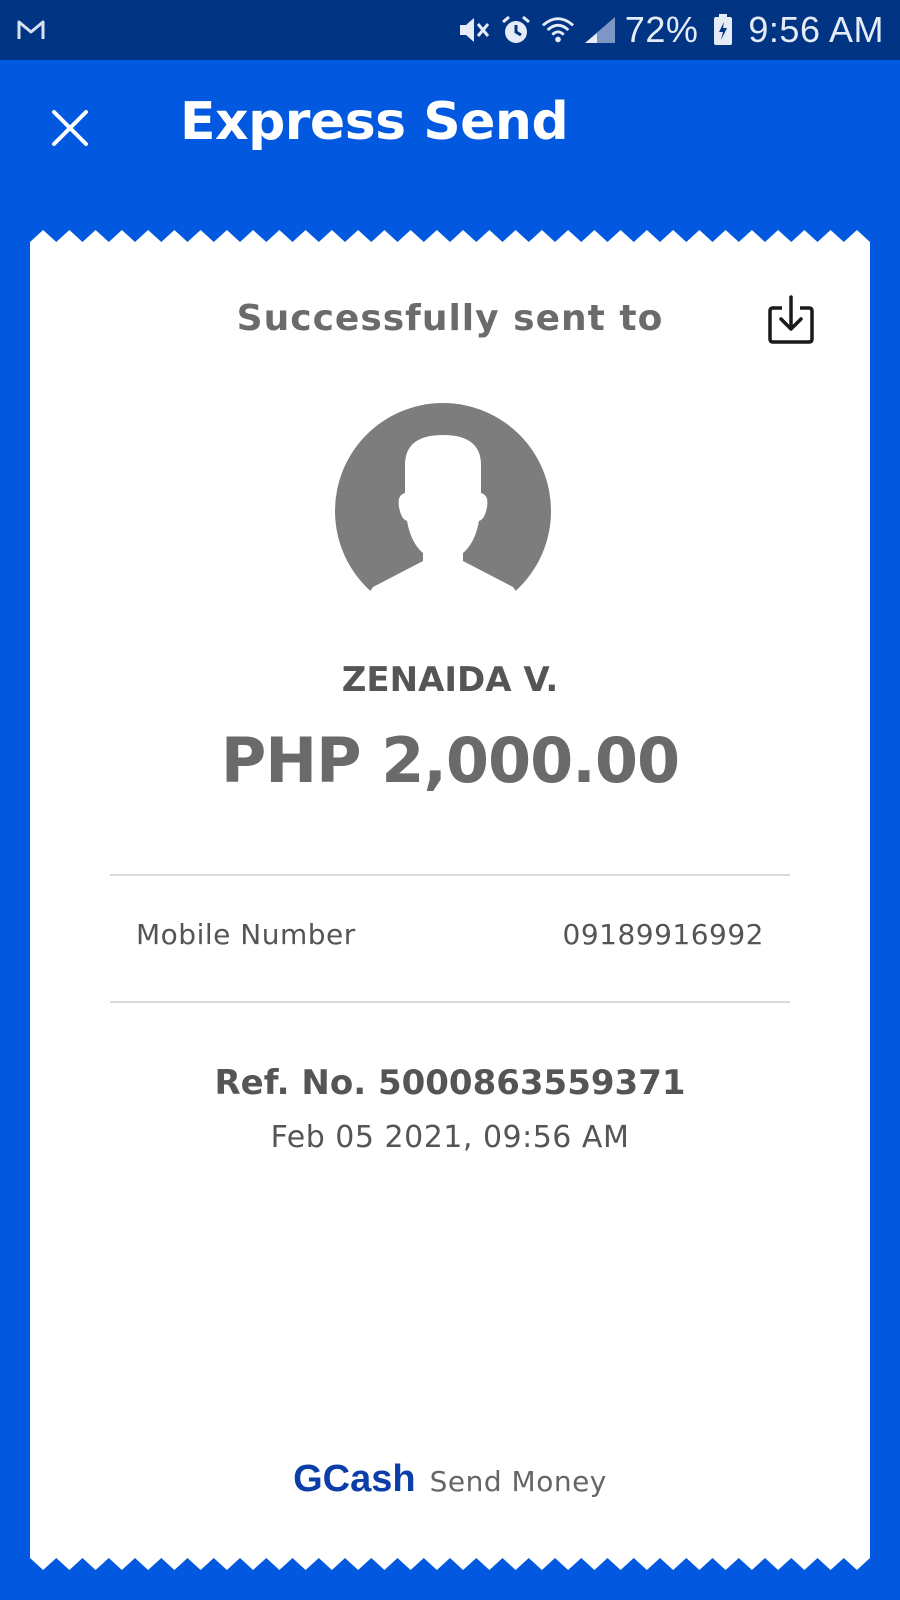  What do you see at coordinates (516, 30) in the screenshot?
I see `alarm-icon` at bounding box center [516, 30].